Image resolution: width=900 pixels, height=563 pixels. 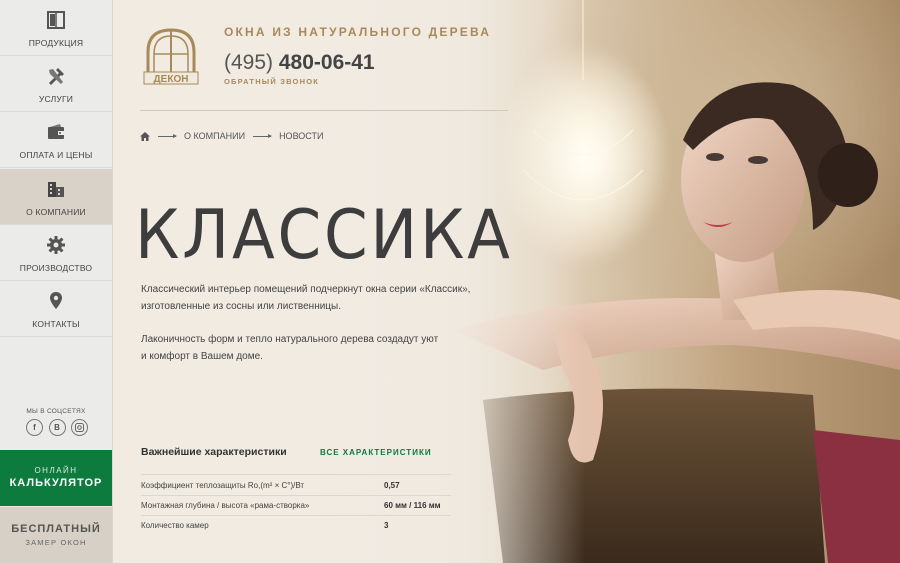 What do you see at coordinates (56, 470) in the screenshot?
I see `calc-small-label: ОНЛАЙН` at bounding box center [56, 470].